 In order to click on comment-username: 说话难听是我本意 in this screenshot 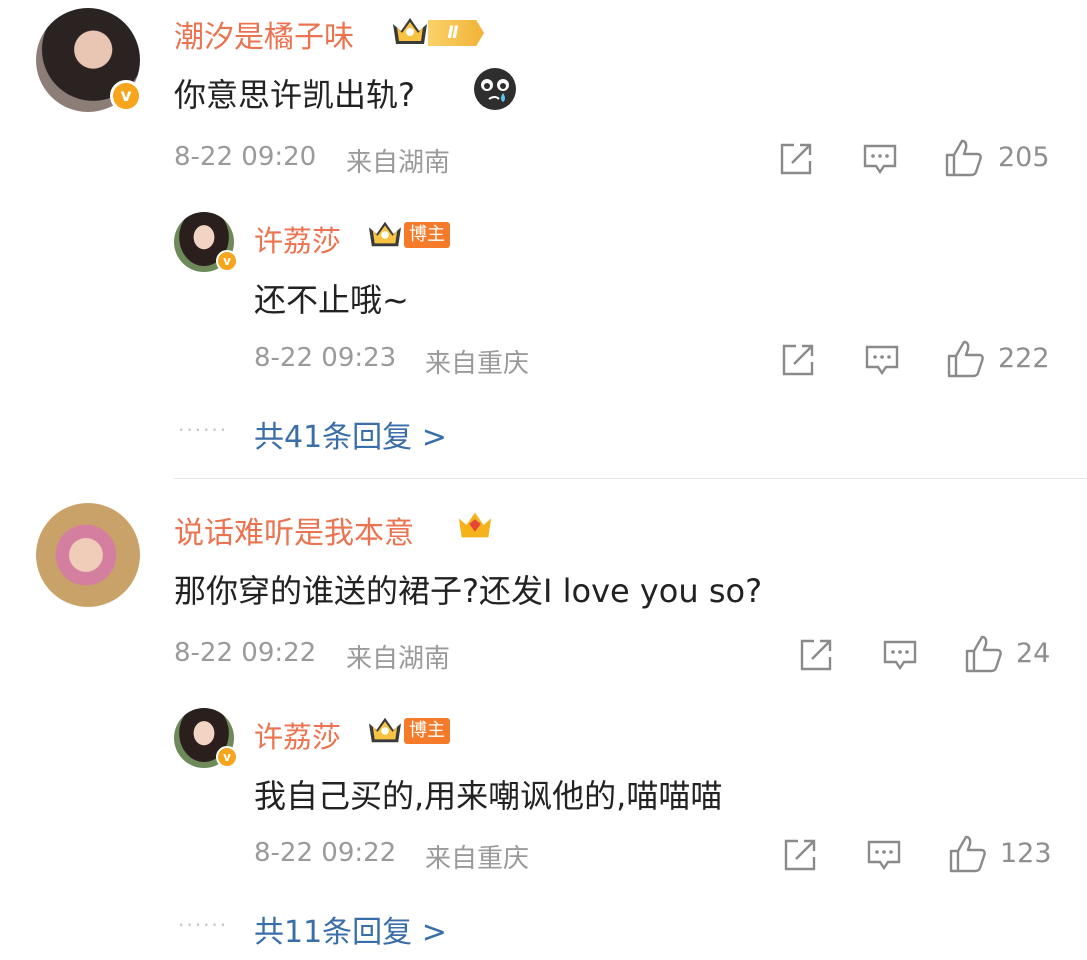, I will do `click(294, 530)`.